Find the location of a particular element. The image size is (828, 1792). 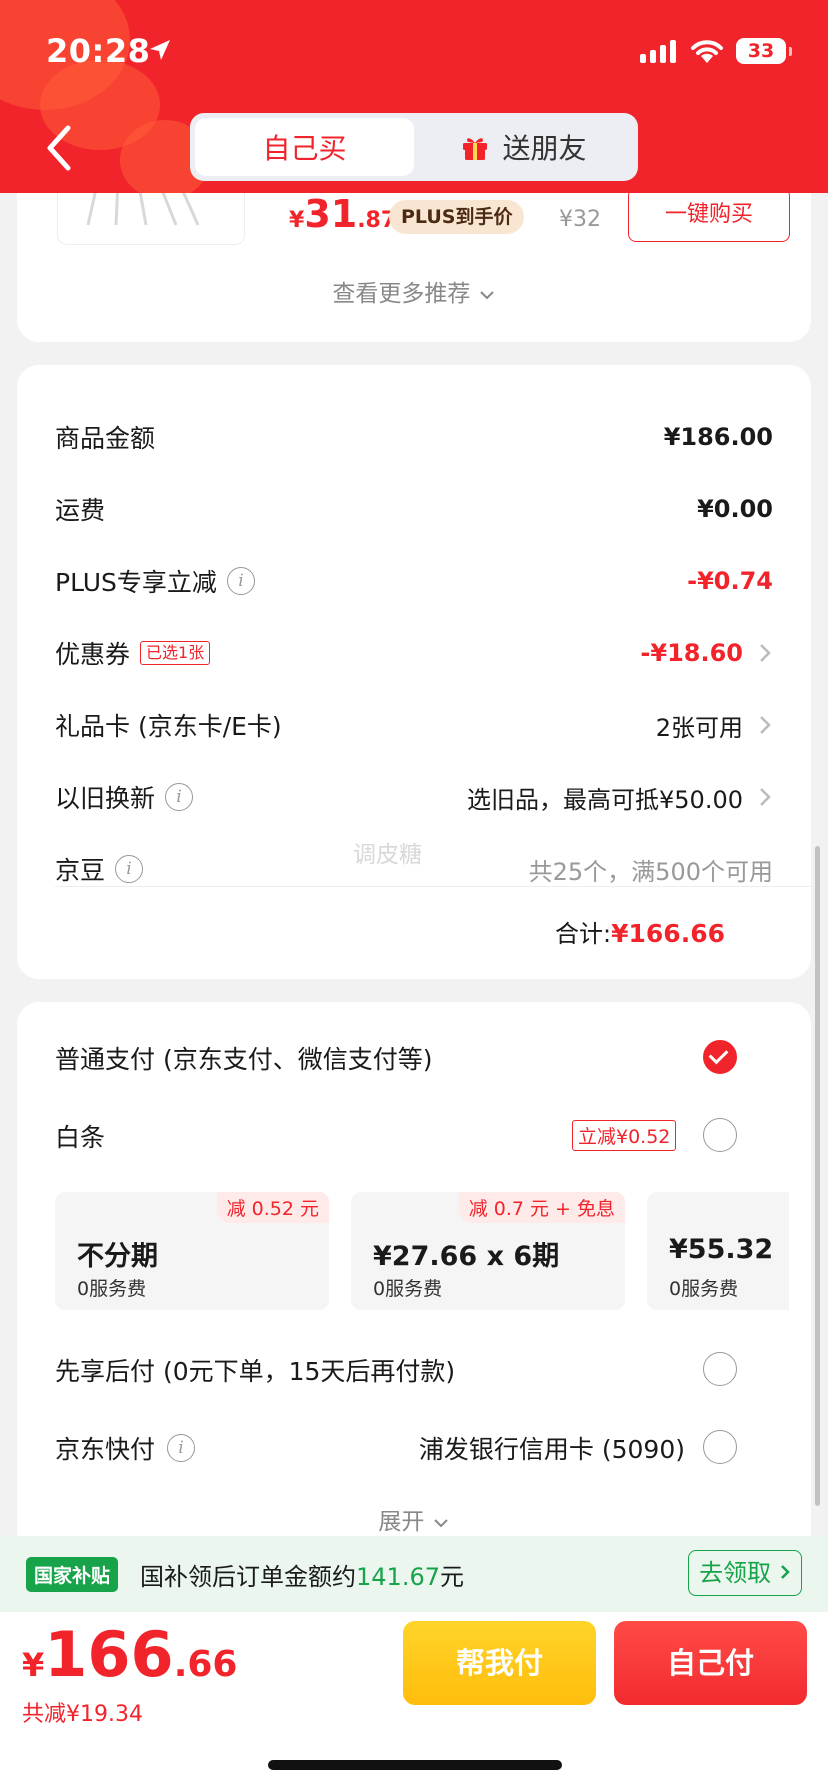

divider is located at coordinates (433, 886).